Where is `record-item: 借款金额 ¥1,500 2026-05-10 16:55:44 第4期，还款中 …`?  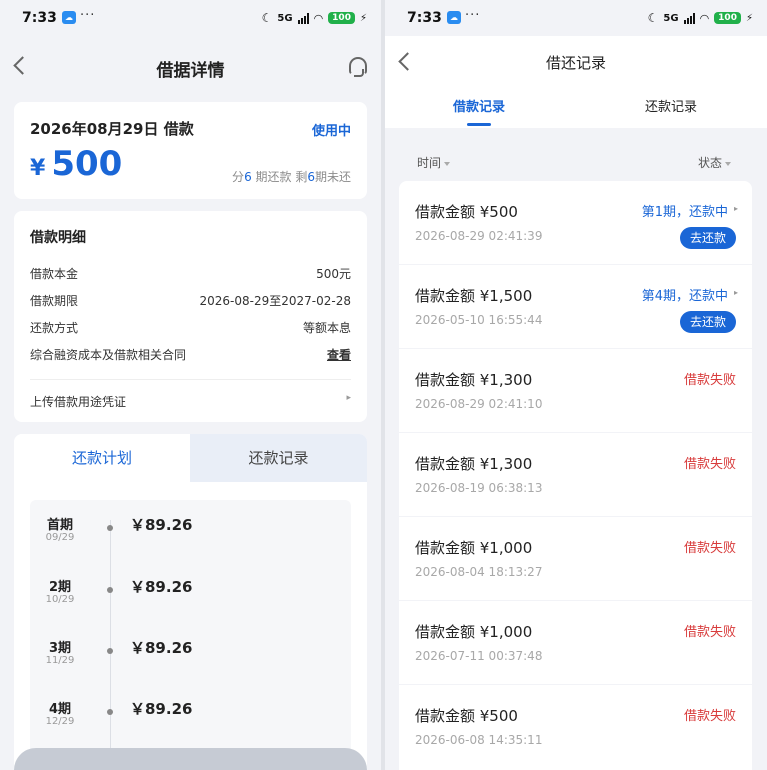 record-item: 借款金额 ¥1,500 2026-05-10 16:55:44 第4期，还款中 … is located at coordinates (575, 306).